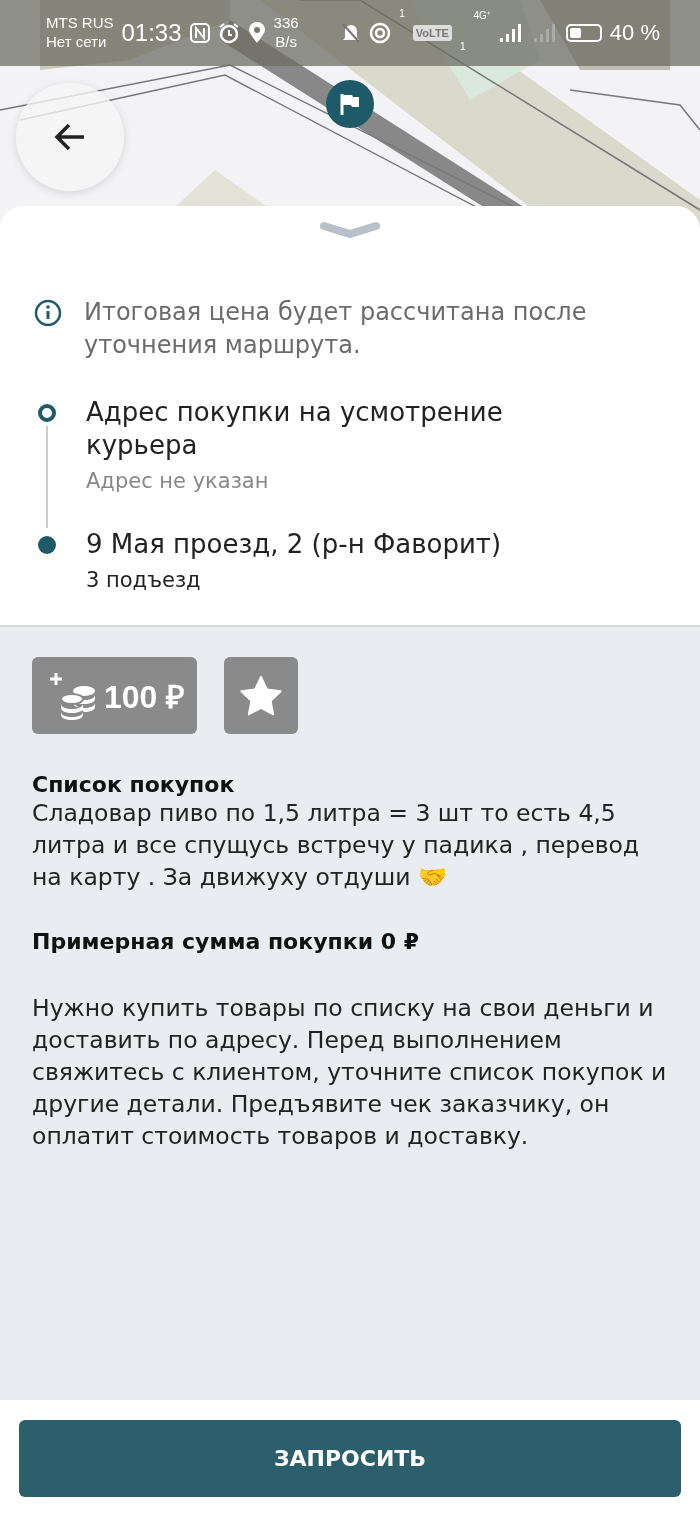  I want to click on route-detail: 3 подъезд, so click(144, 580).